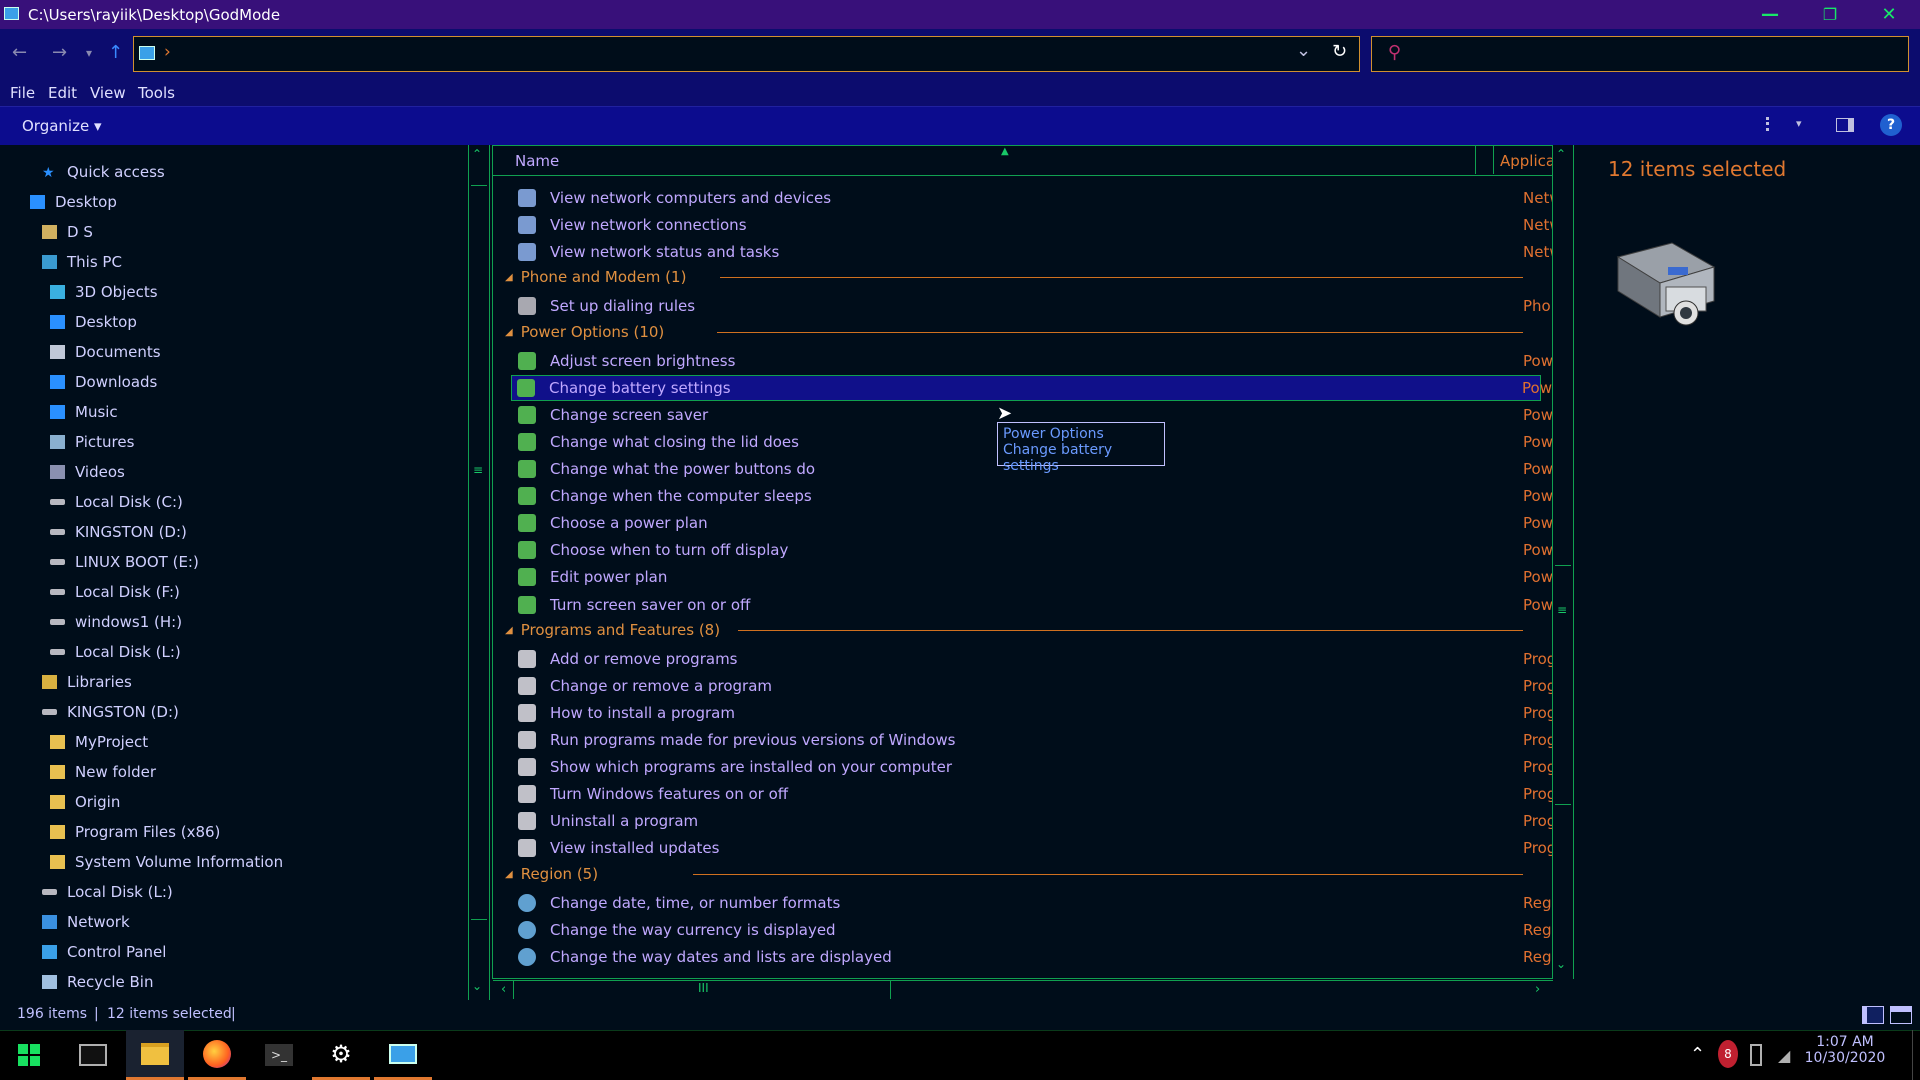  What do you see at coordinates (1339, 51) in the screenshot?
I see `refresh-icon: ↻` at bounding box center [1339, 51].